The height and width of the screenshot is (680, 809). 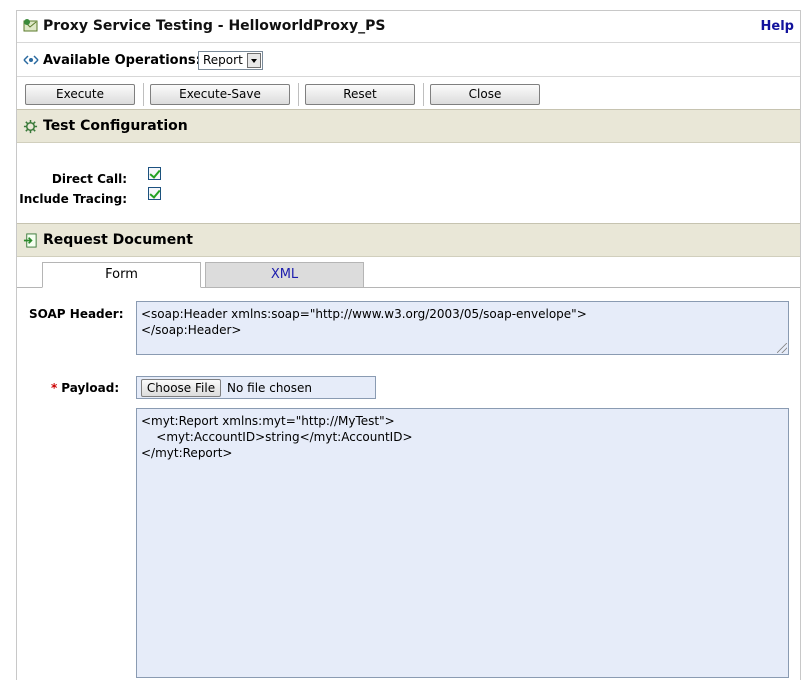 What do you see at coordinates (122, 60) in the screenshot?
I see `operations-label: Available Operations:` at bounding box center [122, 60].